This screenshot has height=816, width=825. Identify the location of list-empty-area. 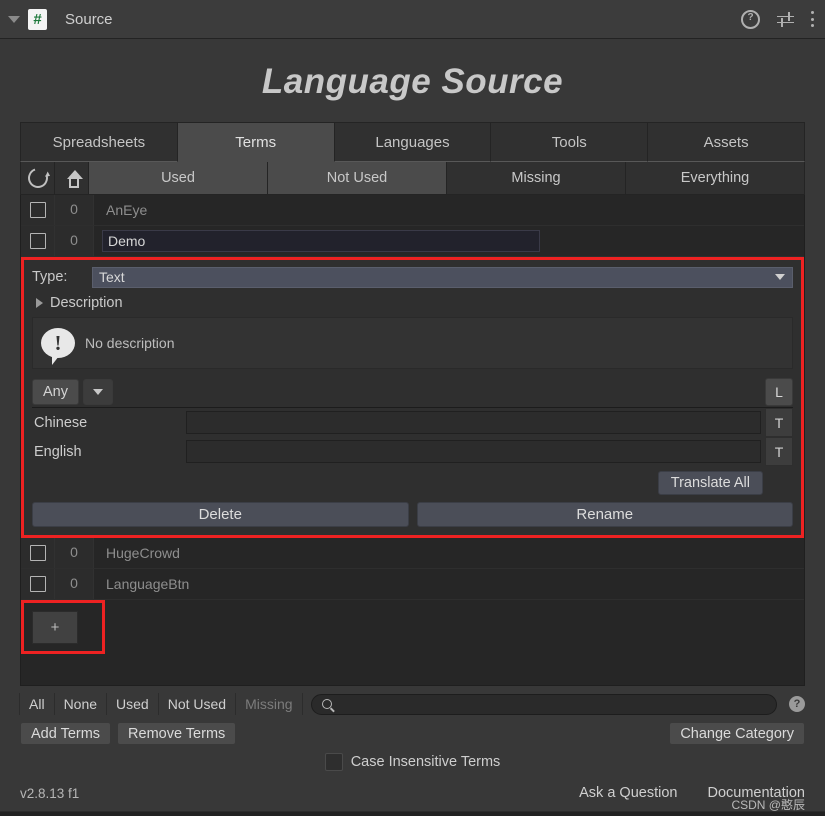
(412, 669).